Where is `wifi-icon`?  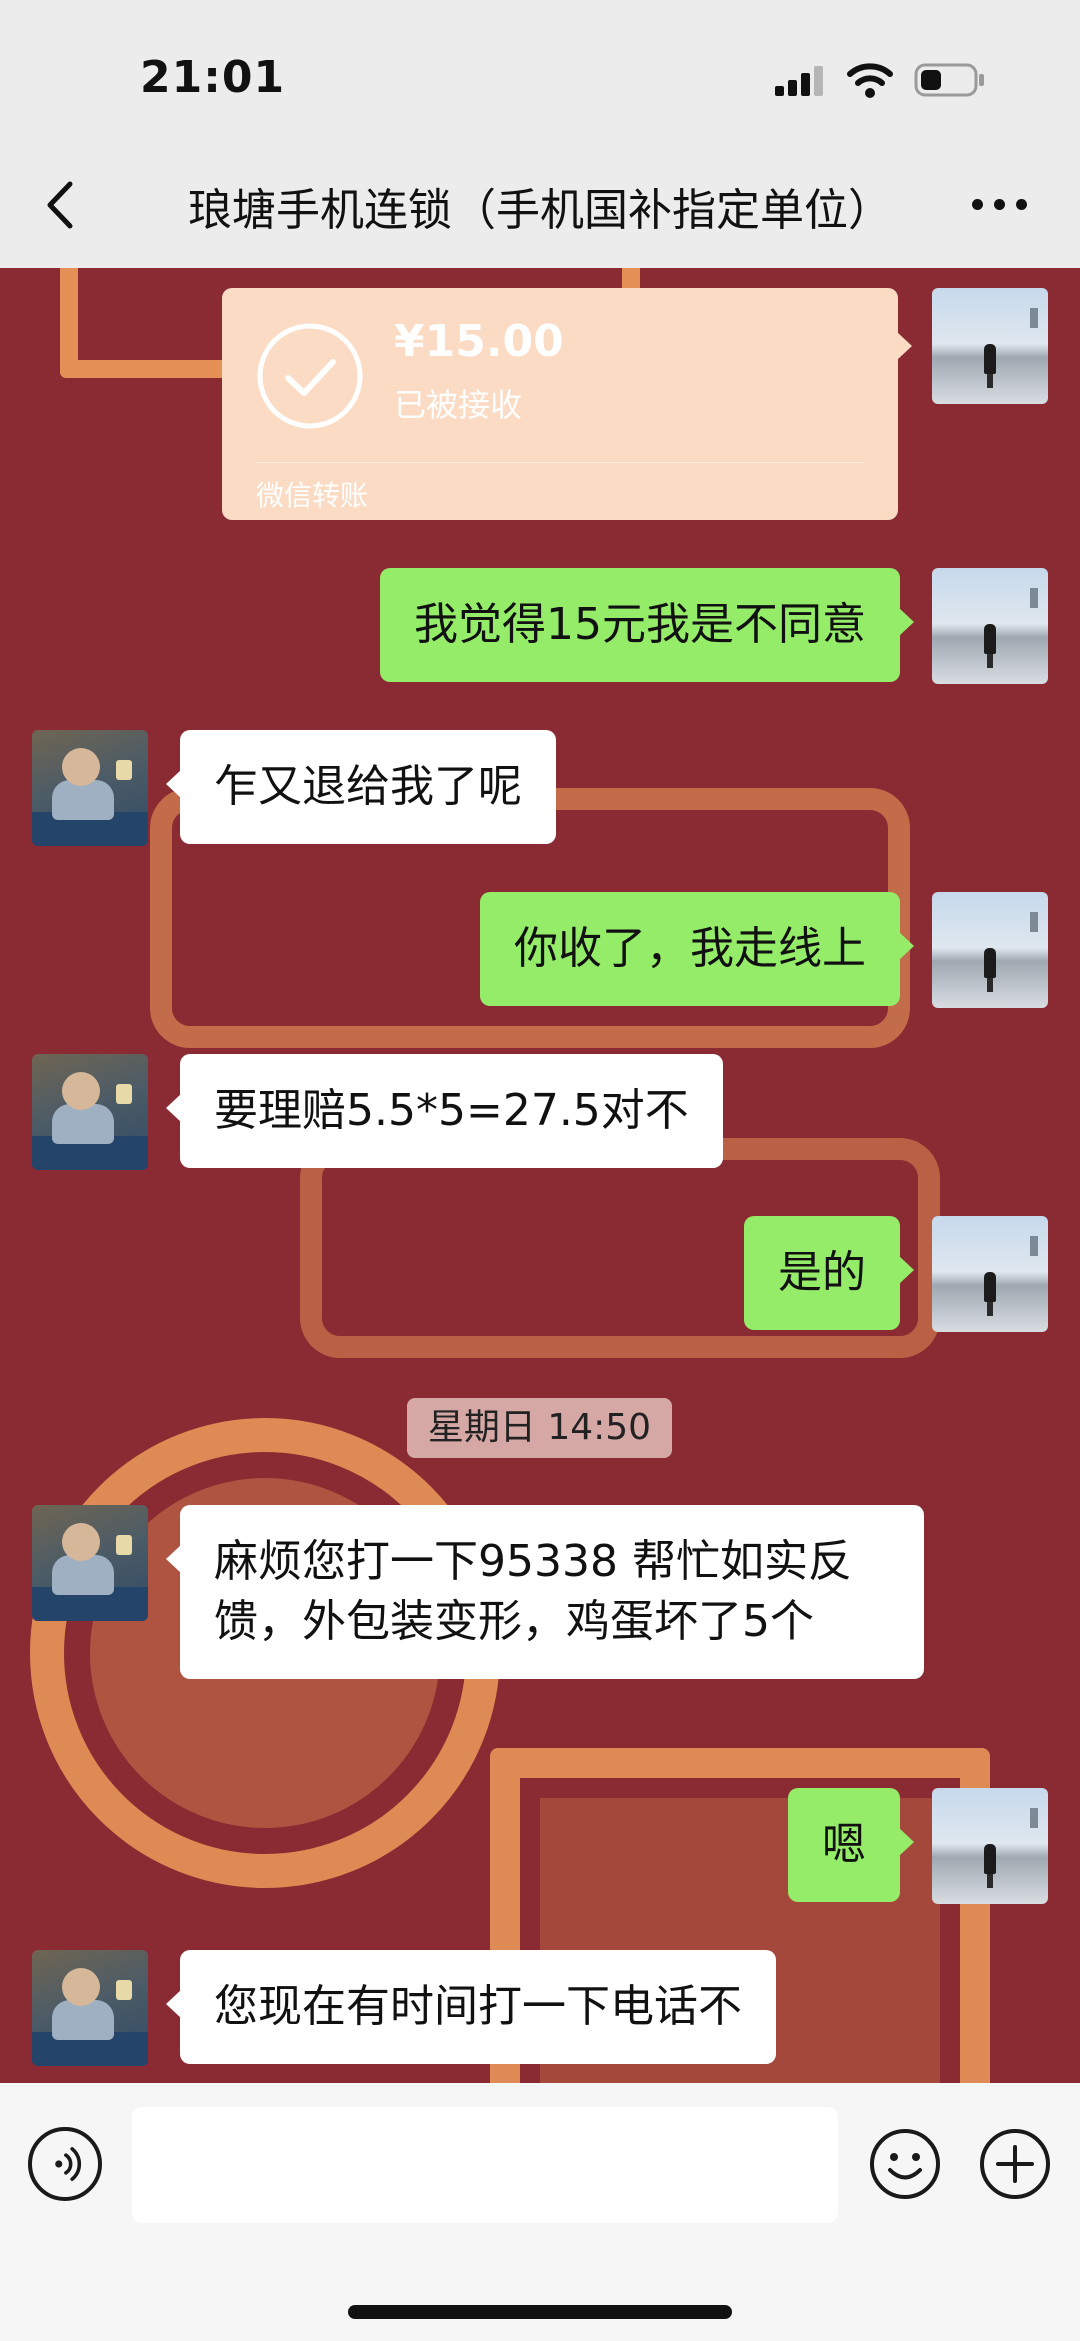 wifi-icon is located at coordinates (870, 80).